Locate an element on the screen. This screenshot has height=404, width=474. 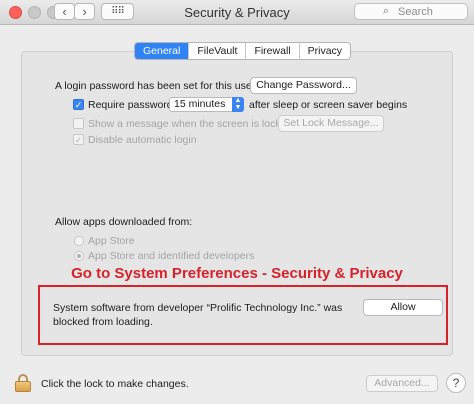
require-password-checkbox: ✓ is located at coordinates (78, 104).